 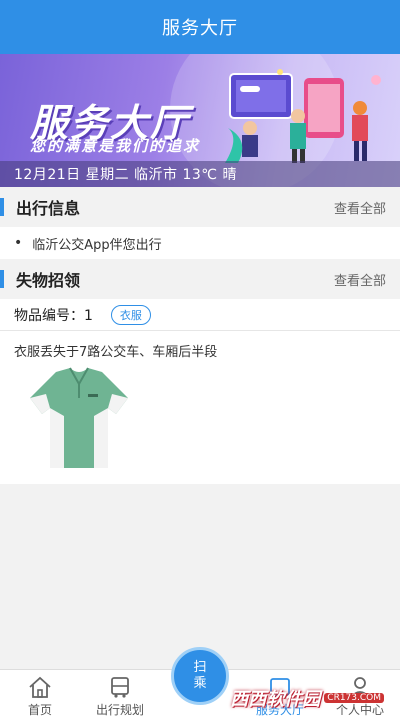 What do you see at coordinates (275, 699) in the screenshot?
I see `watermark-logo: 西西软件园` at bounding box center [275, 699].